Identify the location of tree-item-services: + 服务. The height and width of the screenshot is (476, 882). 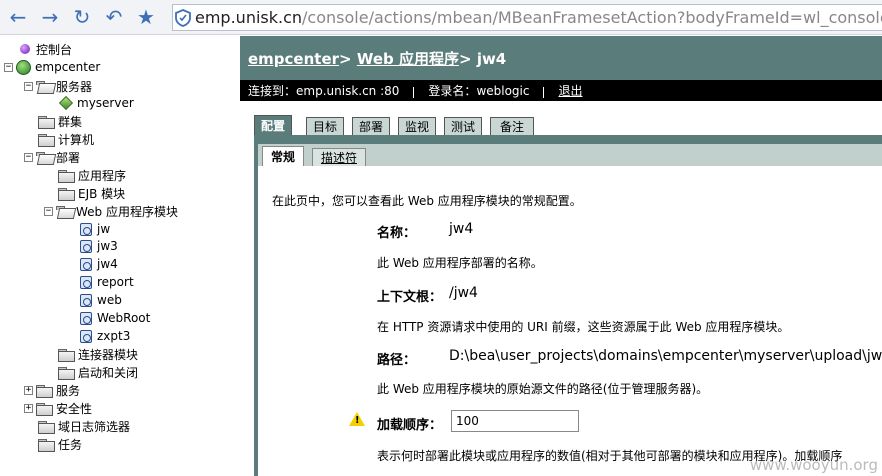
(52, 390).